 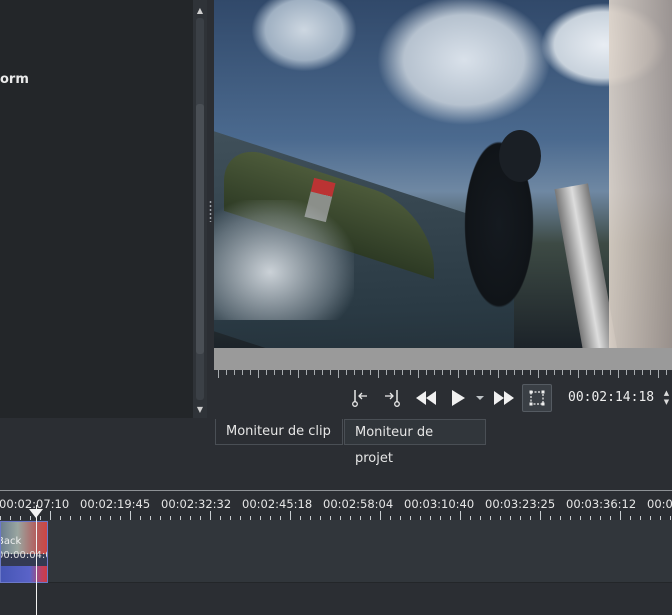 I want to click on fullscreen-icon, so click(x=537, y=398).